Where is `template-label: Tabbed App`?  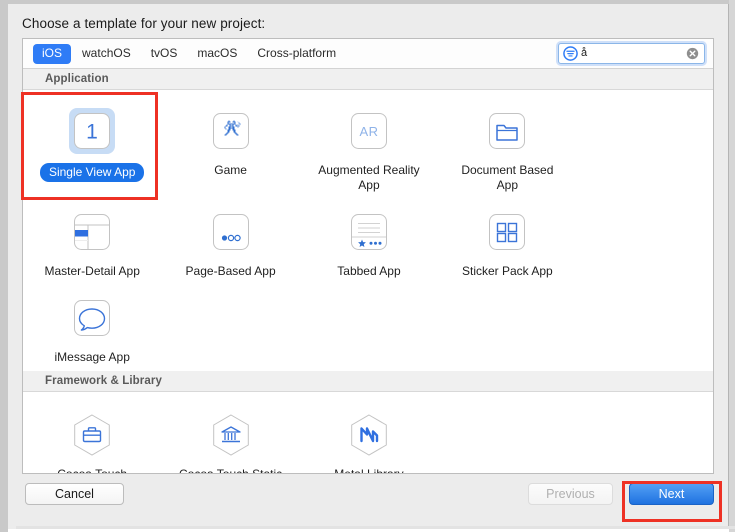
template-label: Tabbed App is located at coordinates (369, 271).